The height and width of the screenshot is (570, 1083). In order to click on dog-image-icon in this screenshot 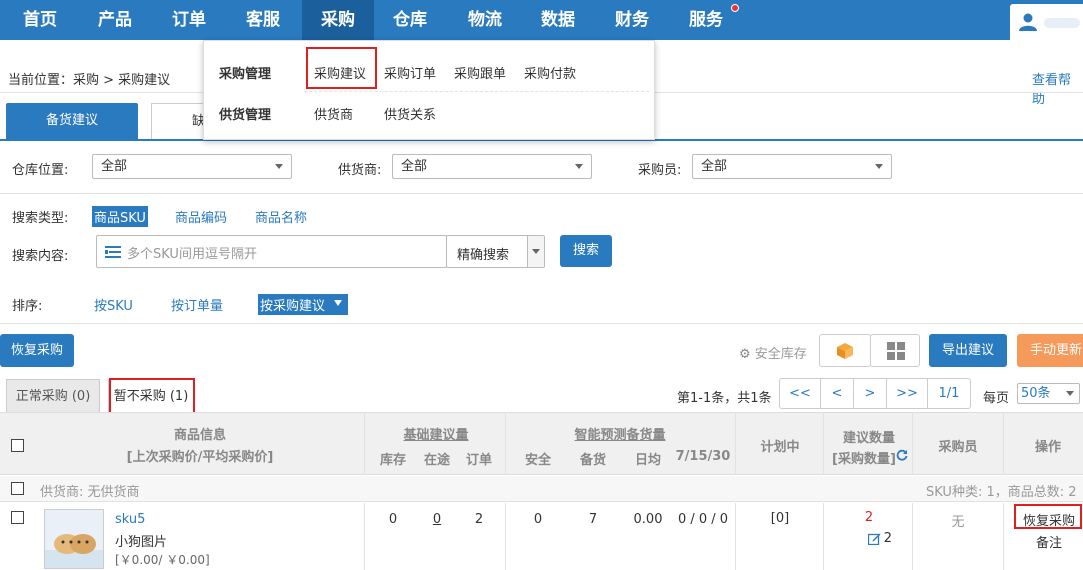, I will do `click(74, 539)`.